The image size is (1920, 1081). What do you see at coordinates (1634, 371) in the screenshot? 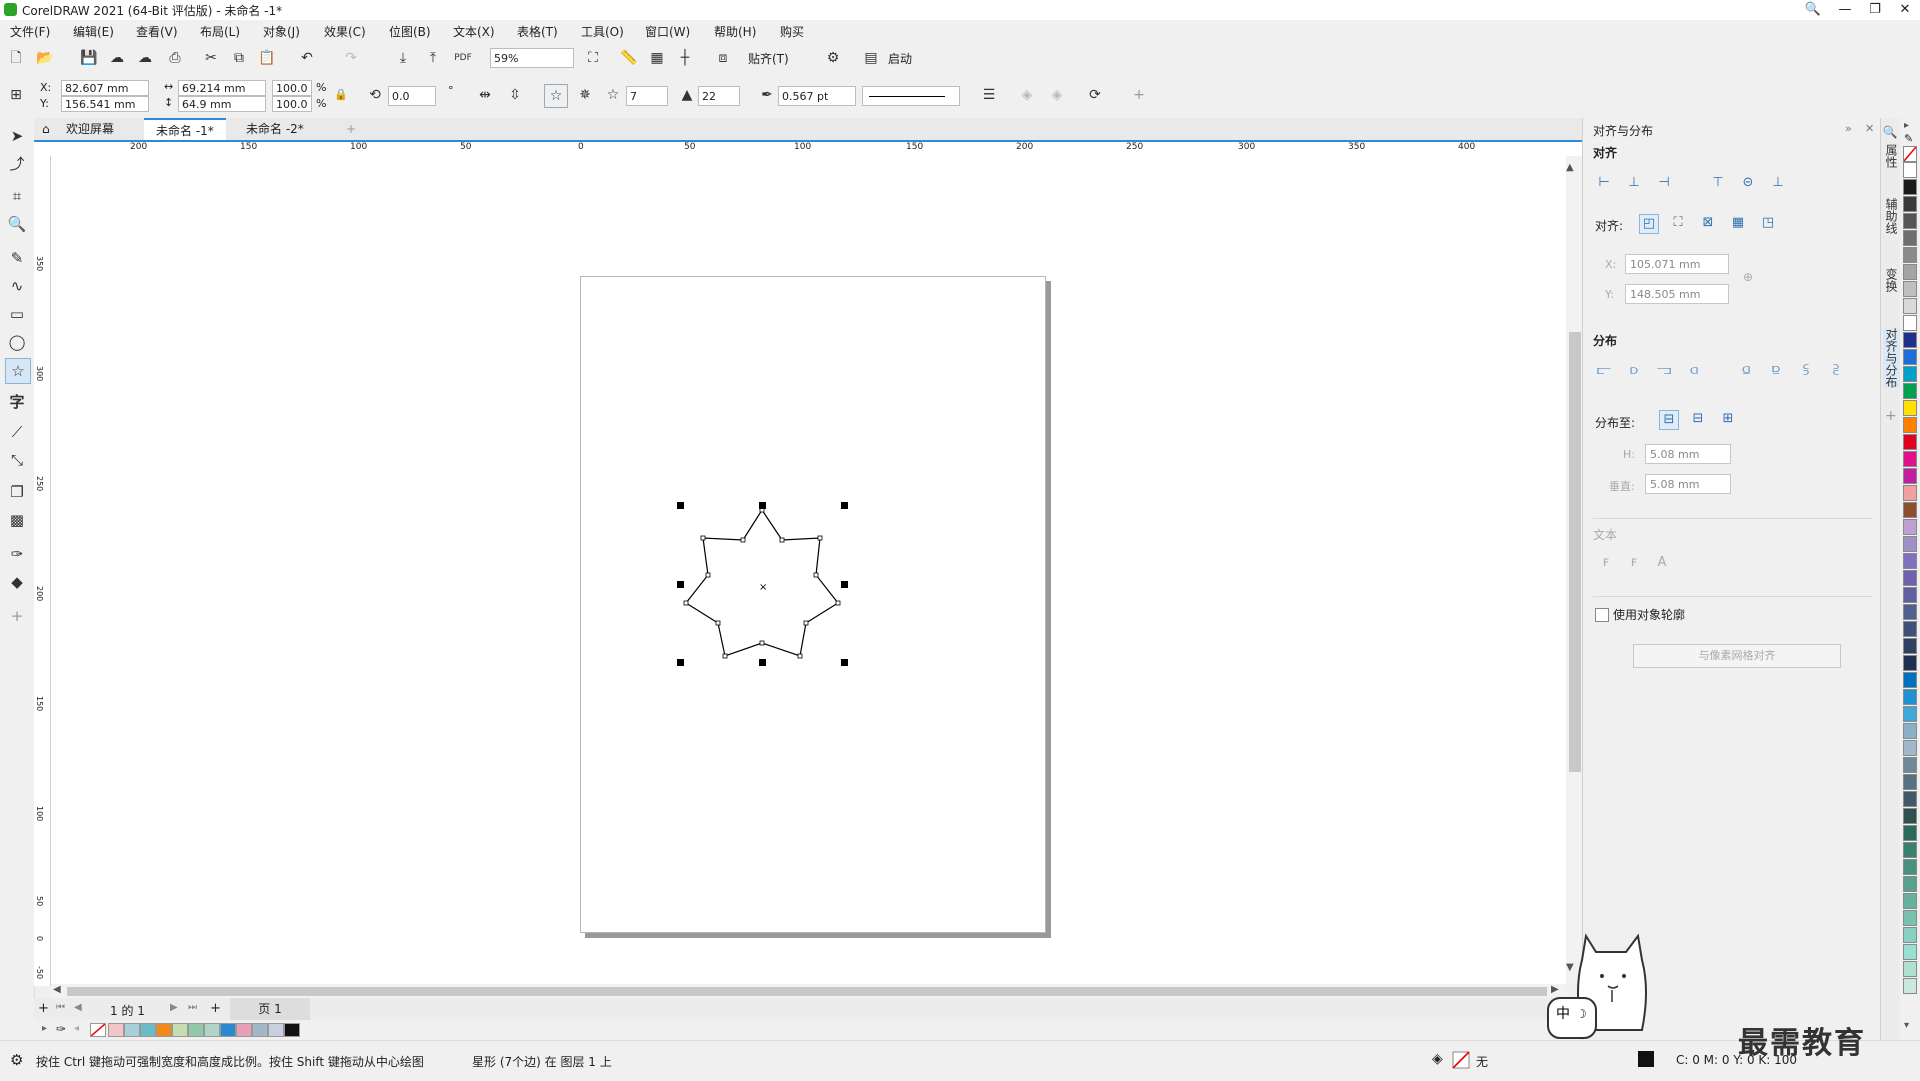
I see `distribute-center-h-icon: ⫐` at bounding box center [1634, 371].